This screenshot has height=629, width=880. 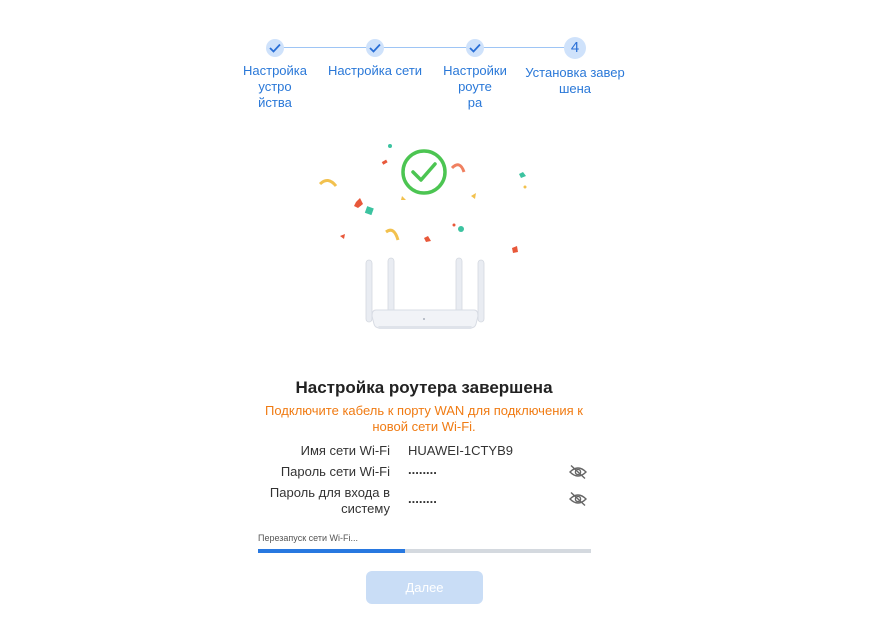 I want to click on wifi-name-label: Имя сети Wi-Fi, so click(x=345, y=450).